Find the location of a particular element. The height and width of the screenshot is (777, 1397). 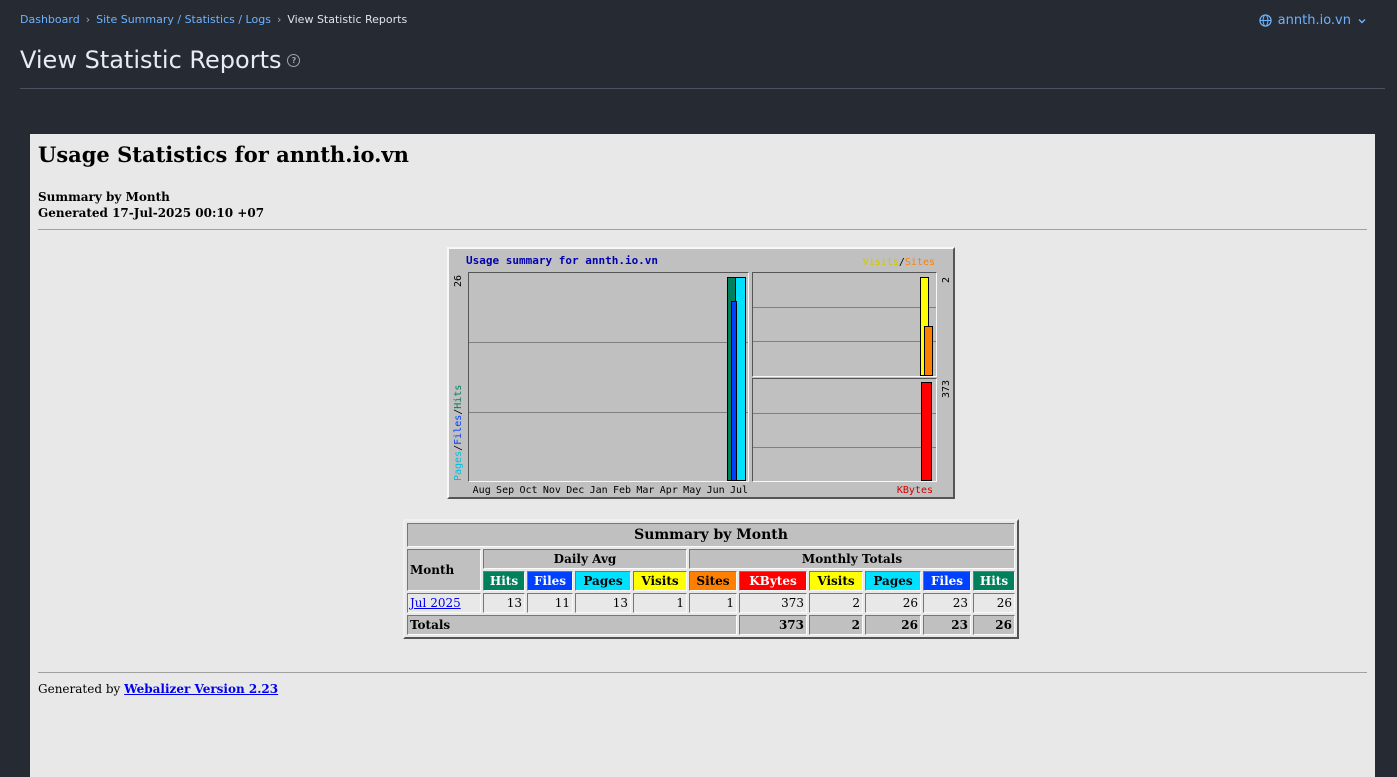

month-tick-label: Apr is located at coordinates (668, 490).